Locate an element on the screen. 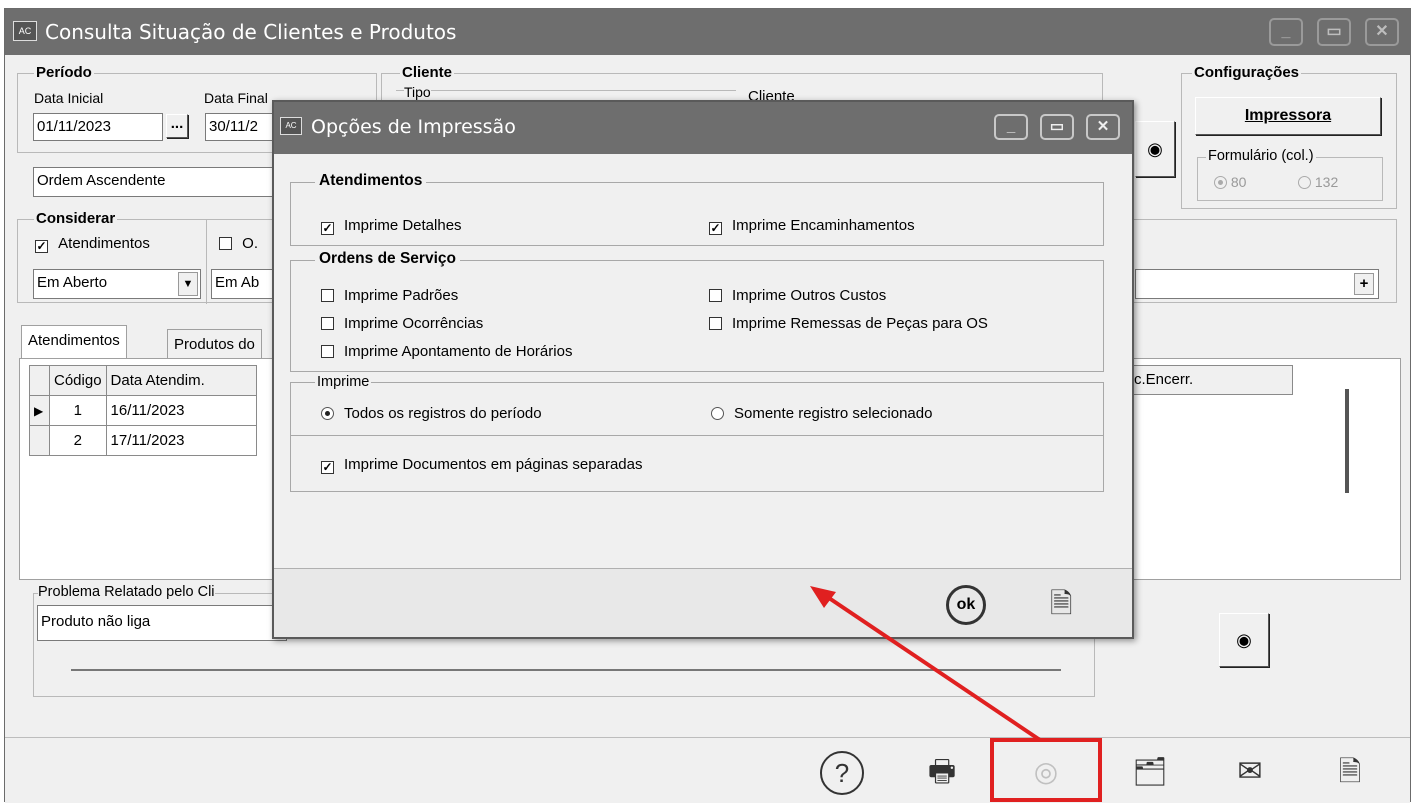 The width and height of the screenshot is (1411, 803). annotation-arrow is located at coordinates (926, 664).